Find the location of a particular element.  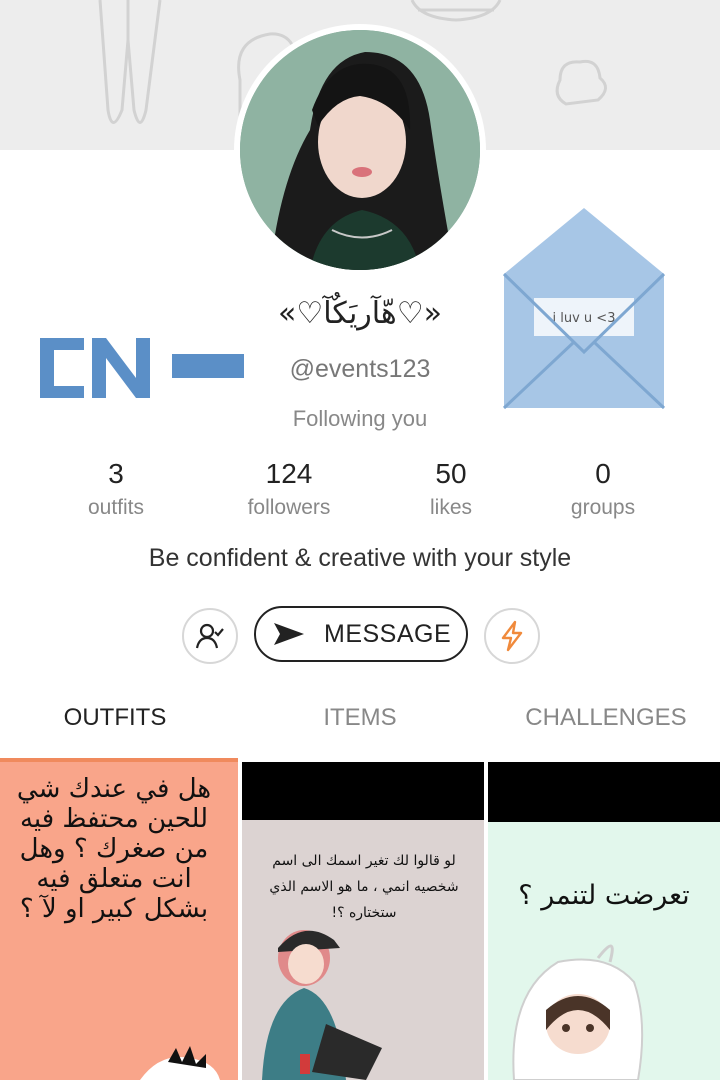

follow-button is located at coordinates (210, 636).